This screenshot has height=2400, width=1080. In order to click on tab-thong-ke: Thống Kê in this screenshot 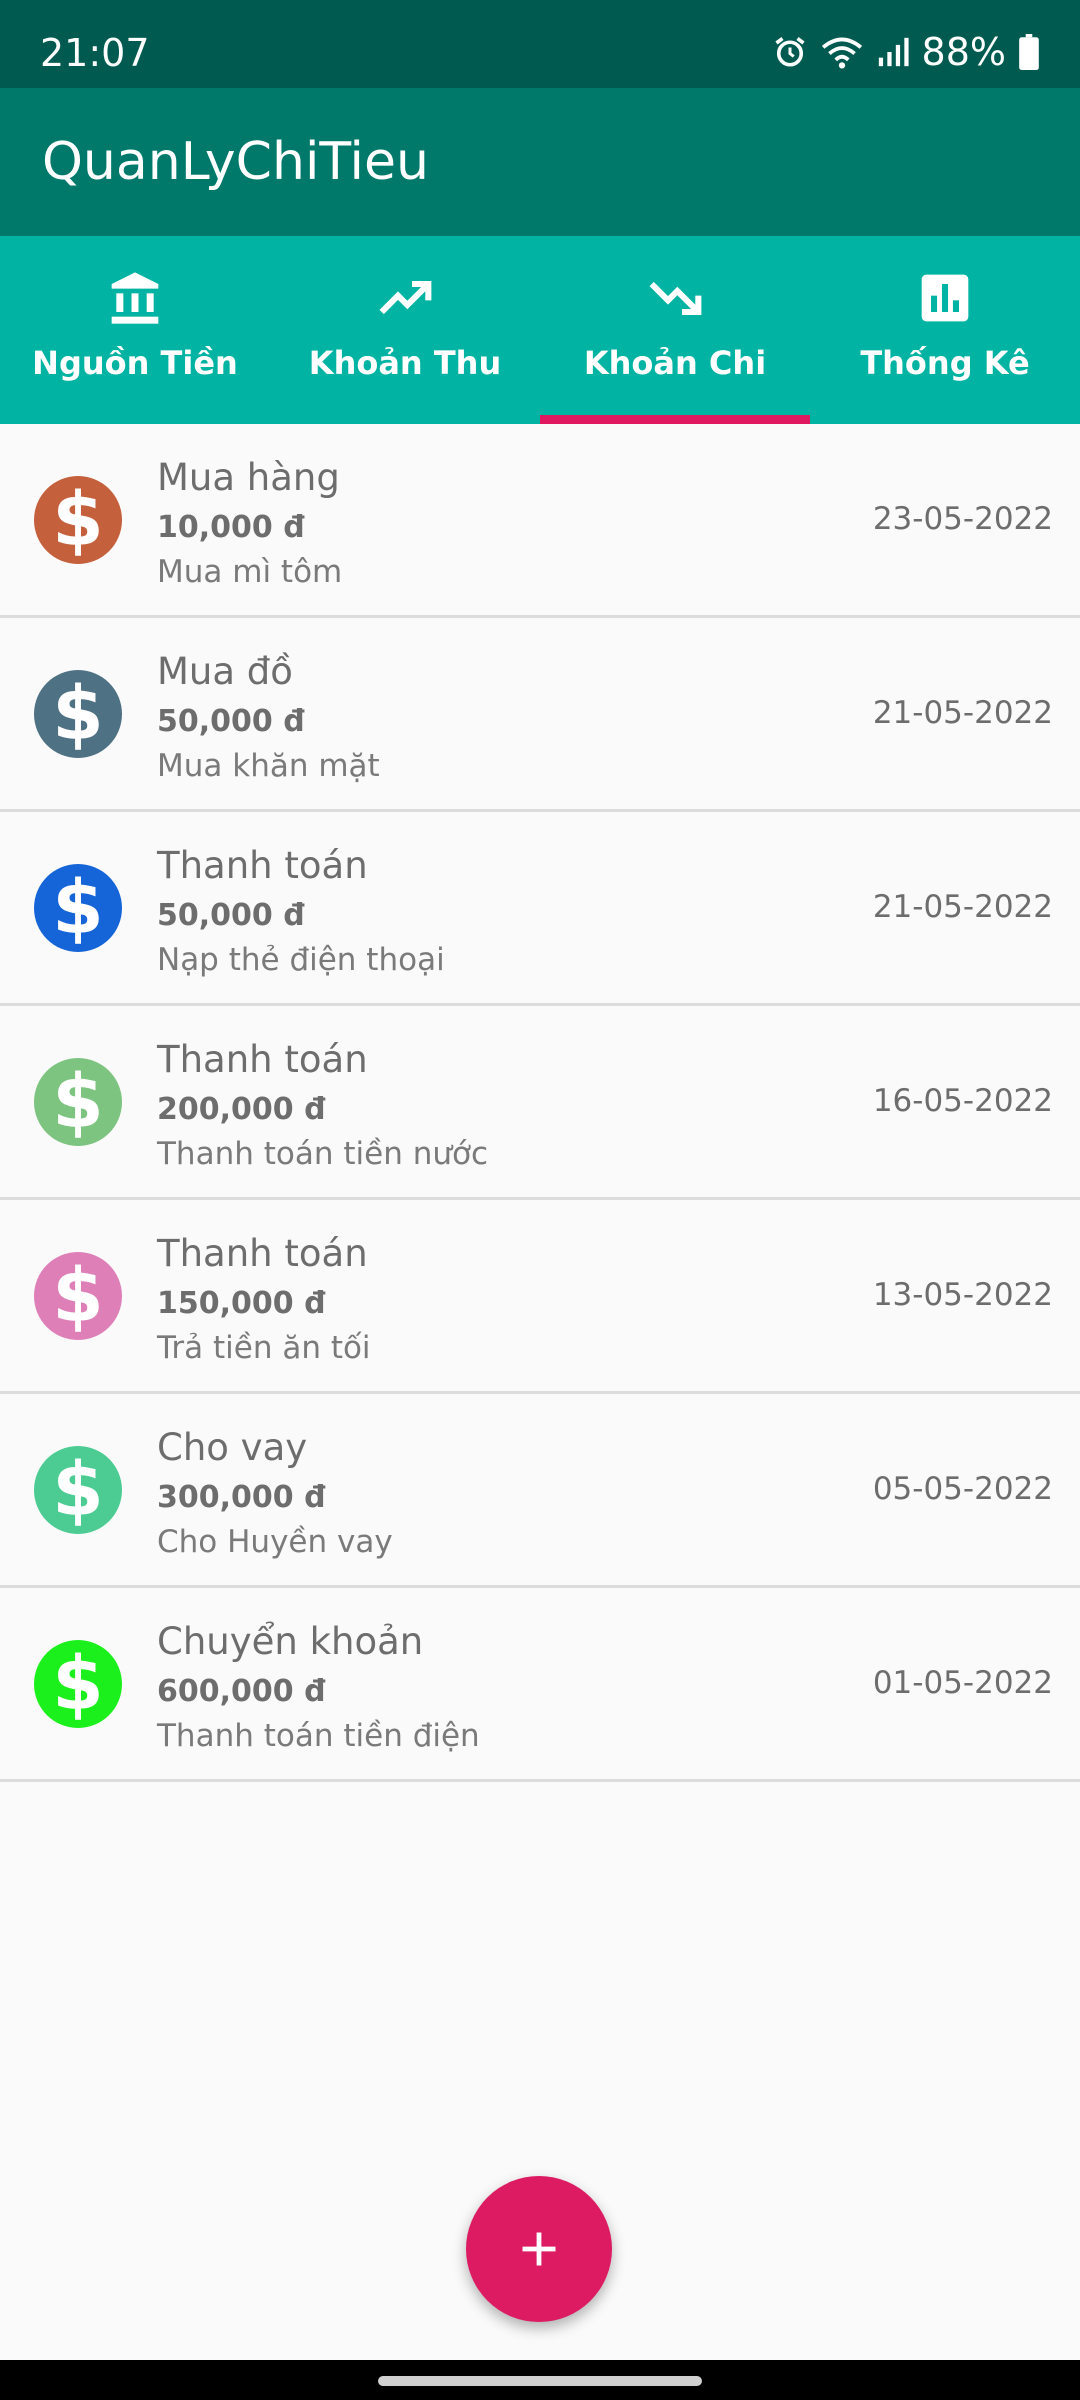, I will do `click(945, 330)`.